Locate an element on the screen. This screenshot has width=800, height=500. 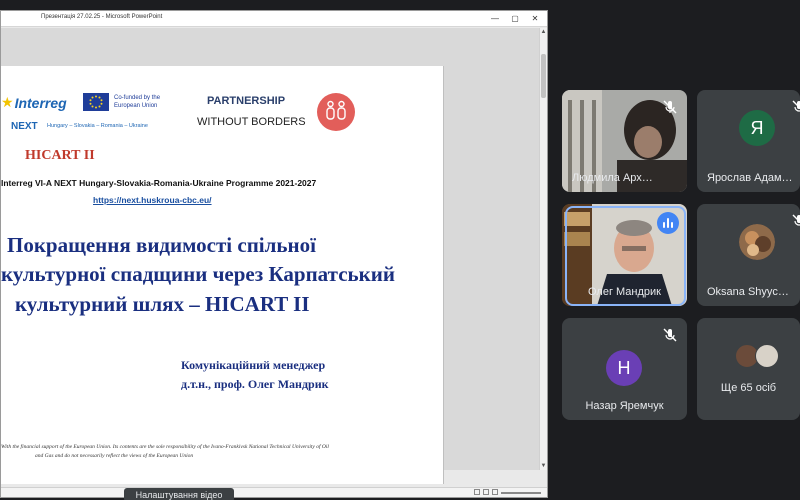
normal-view-icon is located at coordinates (477, 492).